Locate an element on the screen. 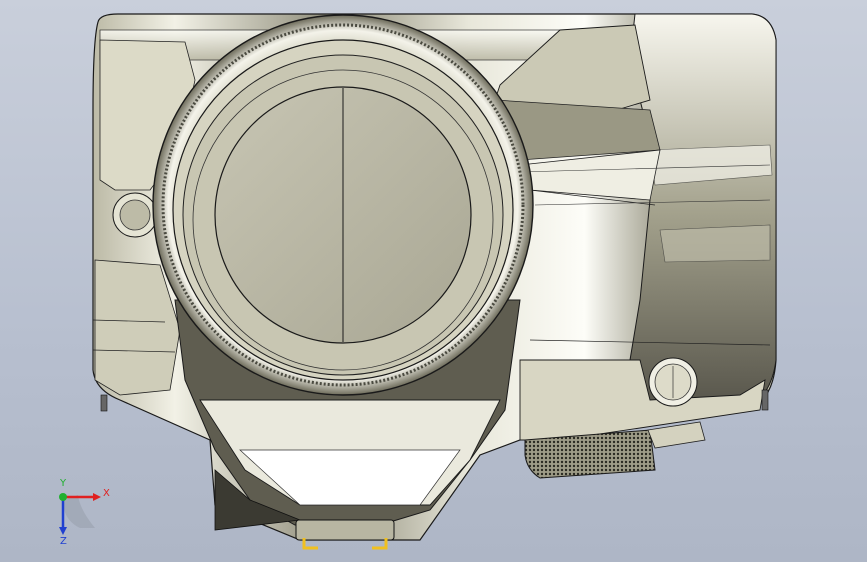 Image resolution: width=867 pixels, height=562 pixels. hand-grip is located at coordinates (703, 212).